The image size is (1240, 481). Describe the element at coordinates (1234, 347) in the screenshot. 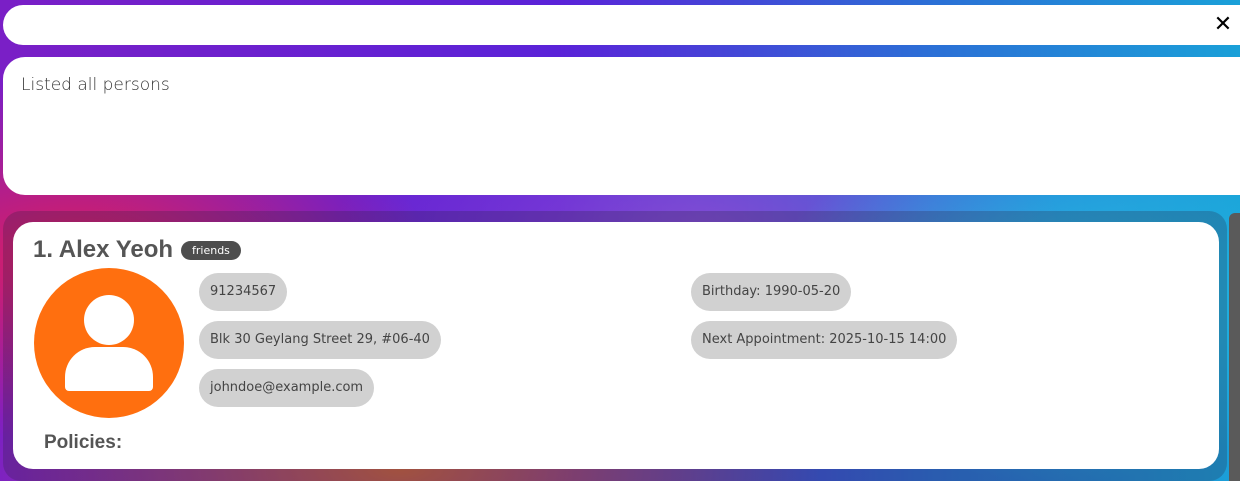

I see `scrollbar` at that location.